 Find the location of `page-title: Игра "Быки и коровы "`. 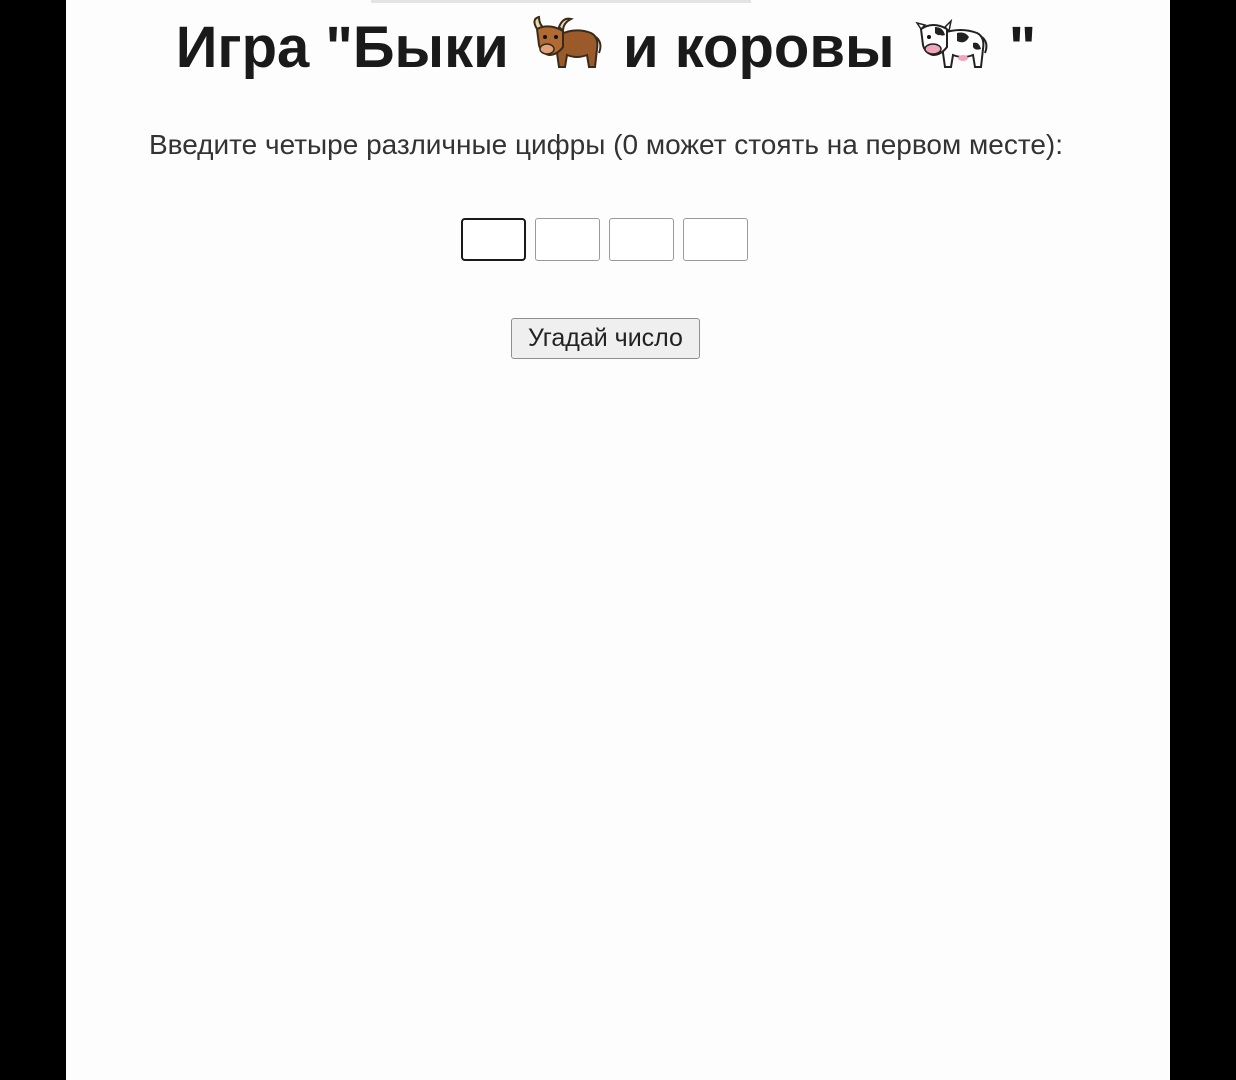

page-title: Игра "Быки и коровы " is located at coordinates (606, 48).